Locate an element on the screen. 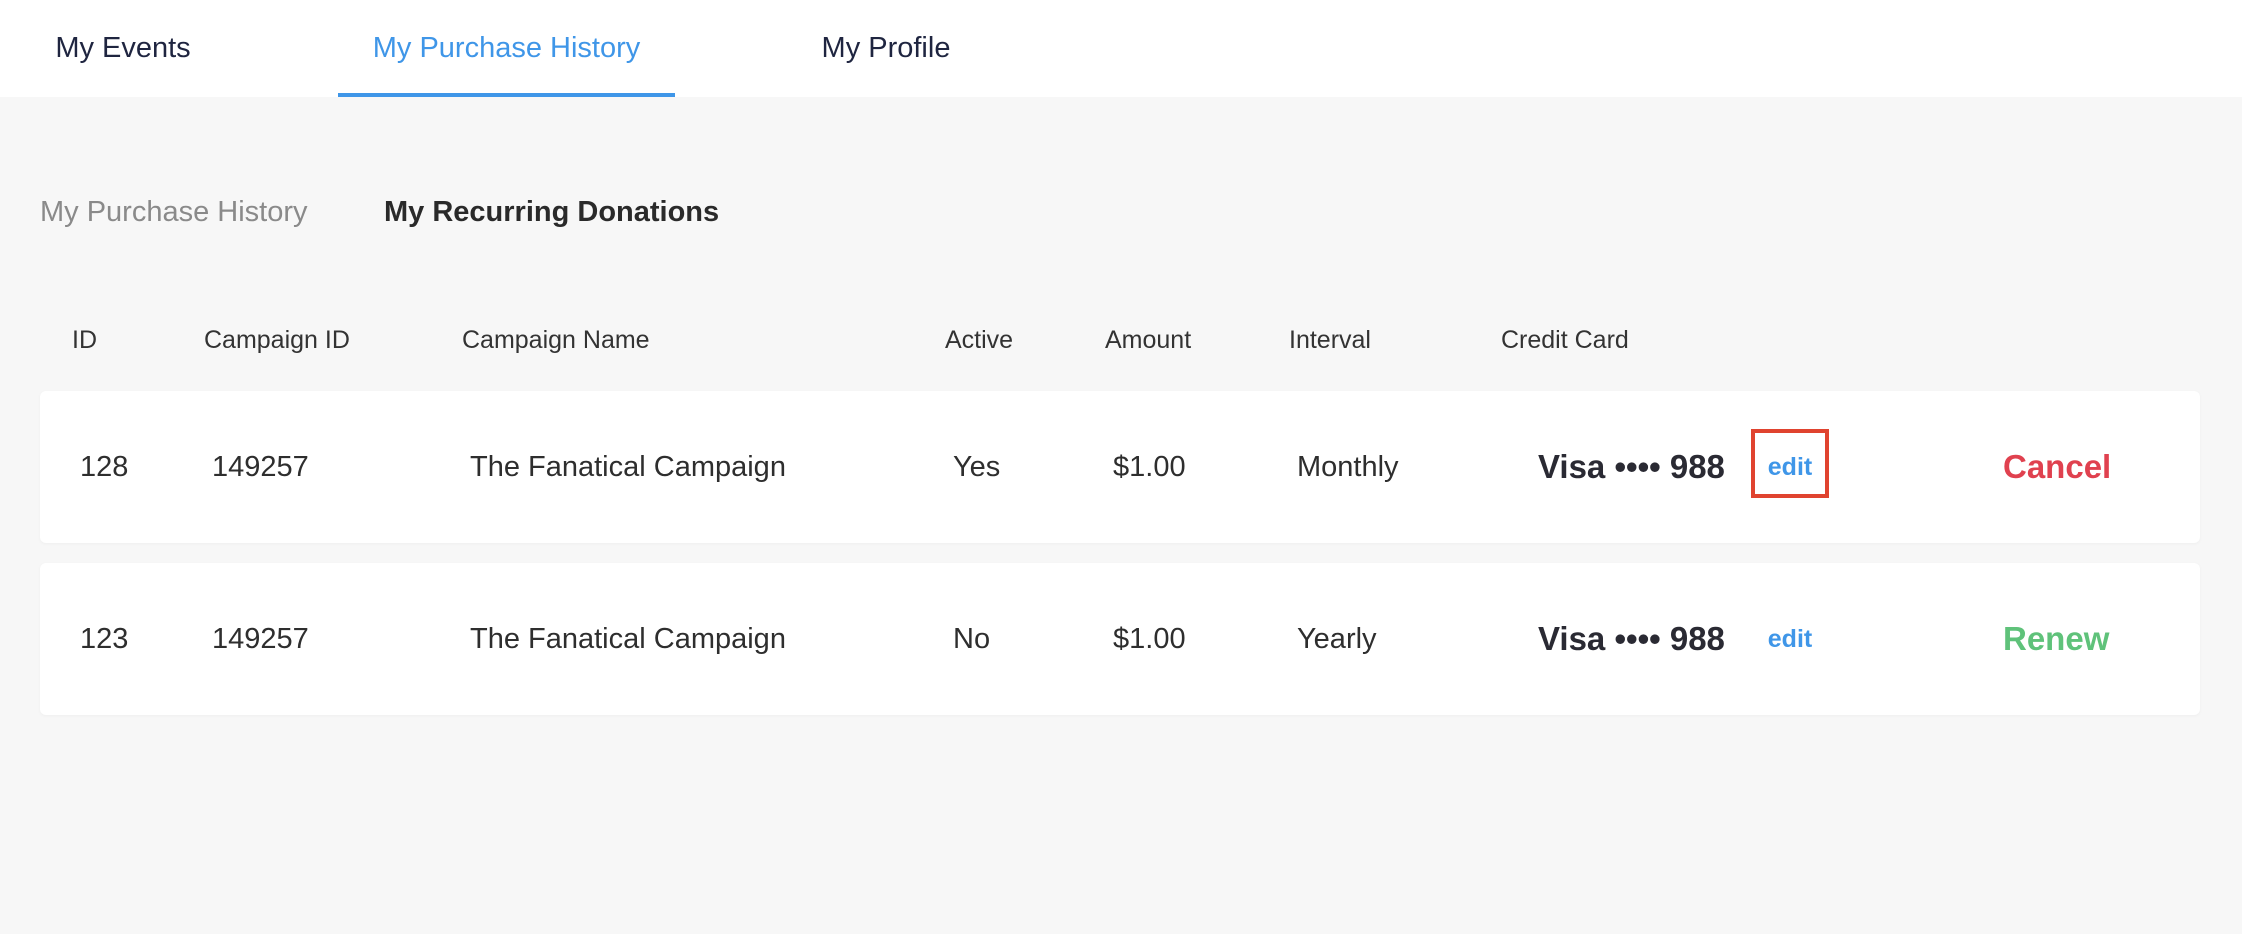  col-header-interval: Interval is located at coordinates (1330, 340).